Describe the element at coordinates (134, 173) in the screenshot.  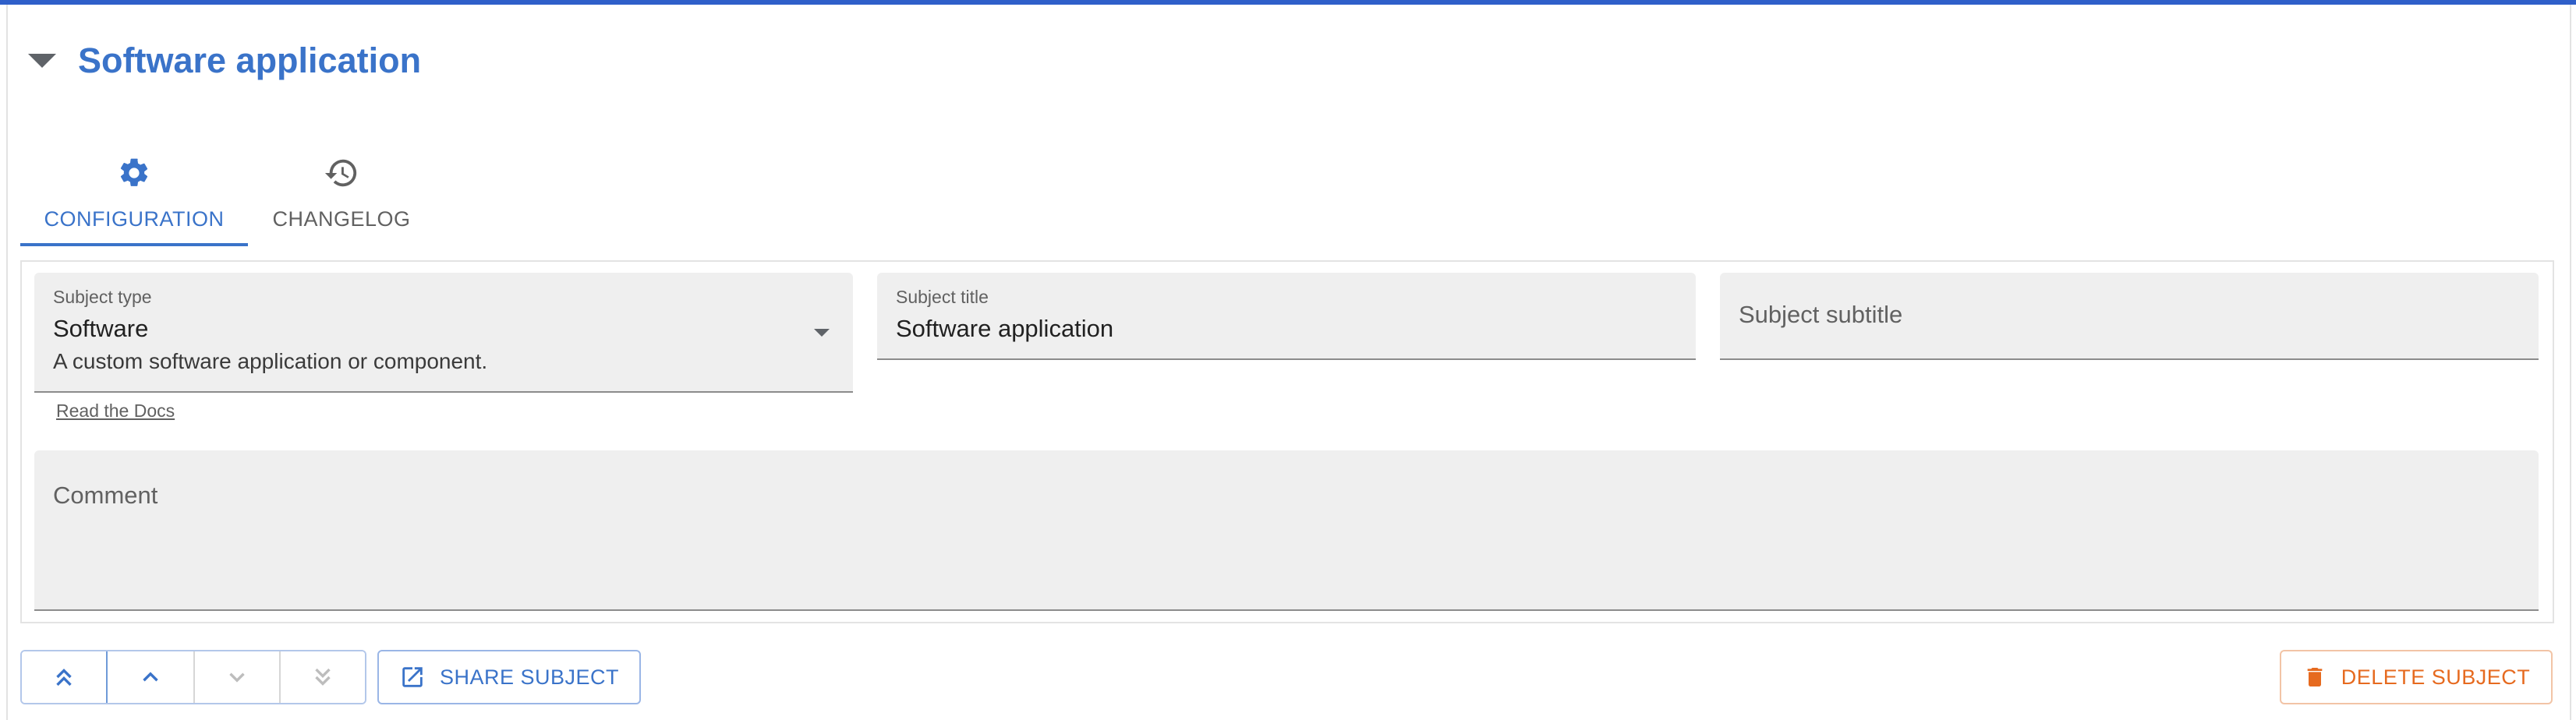
I see `gear-icon` at that location.